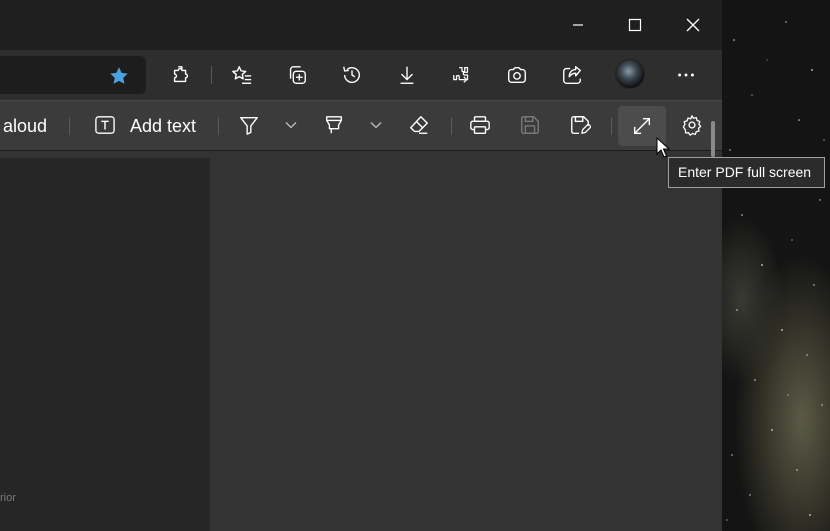 The height and width of the screenshot is (531, 830). I want to click on collections-button, so click(297, 75).